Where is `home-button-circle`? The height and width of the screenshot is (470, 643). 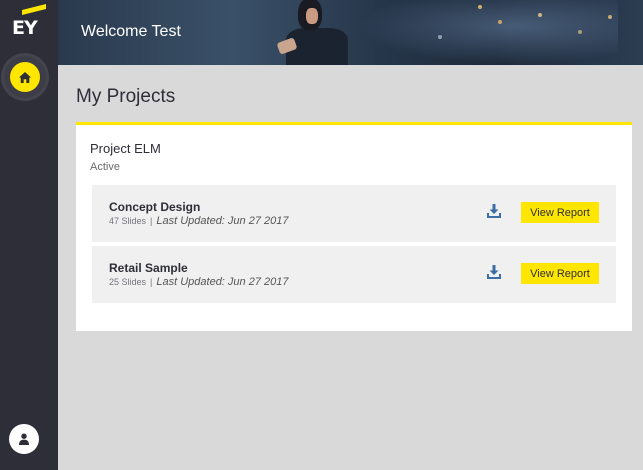 home-button-circle is located at coordinates (25, 77).